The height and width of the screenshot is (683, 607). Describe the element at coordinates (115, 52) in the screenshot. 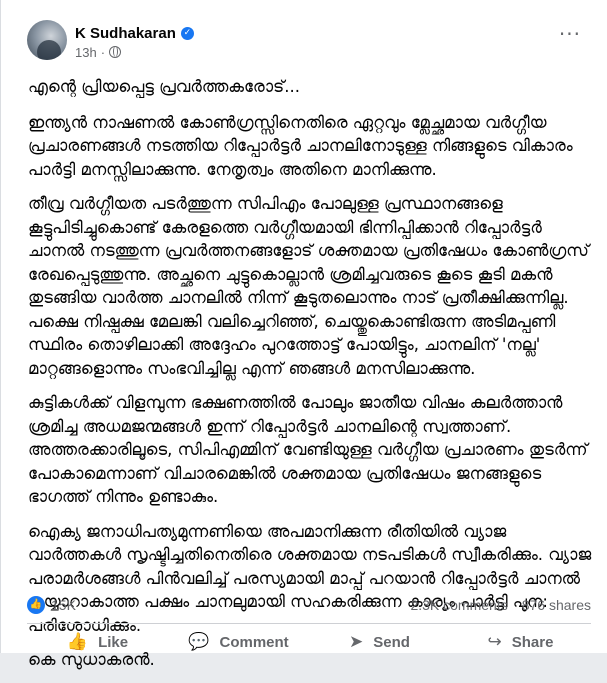

I see `globe-icon` at that location.